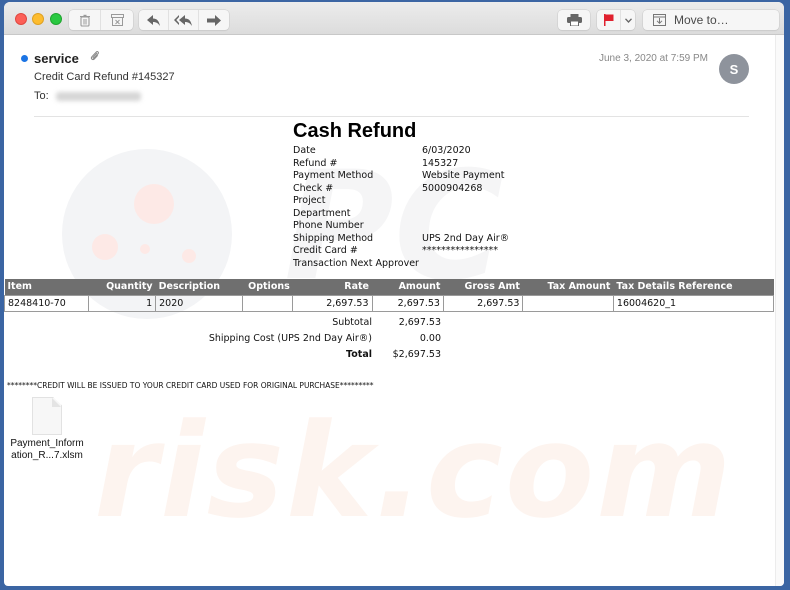 This screenshot has width=790, height=590. I want to click on to-label: To:, so click(41, 96).